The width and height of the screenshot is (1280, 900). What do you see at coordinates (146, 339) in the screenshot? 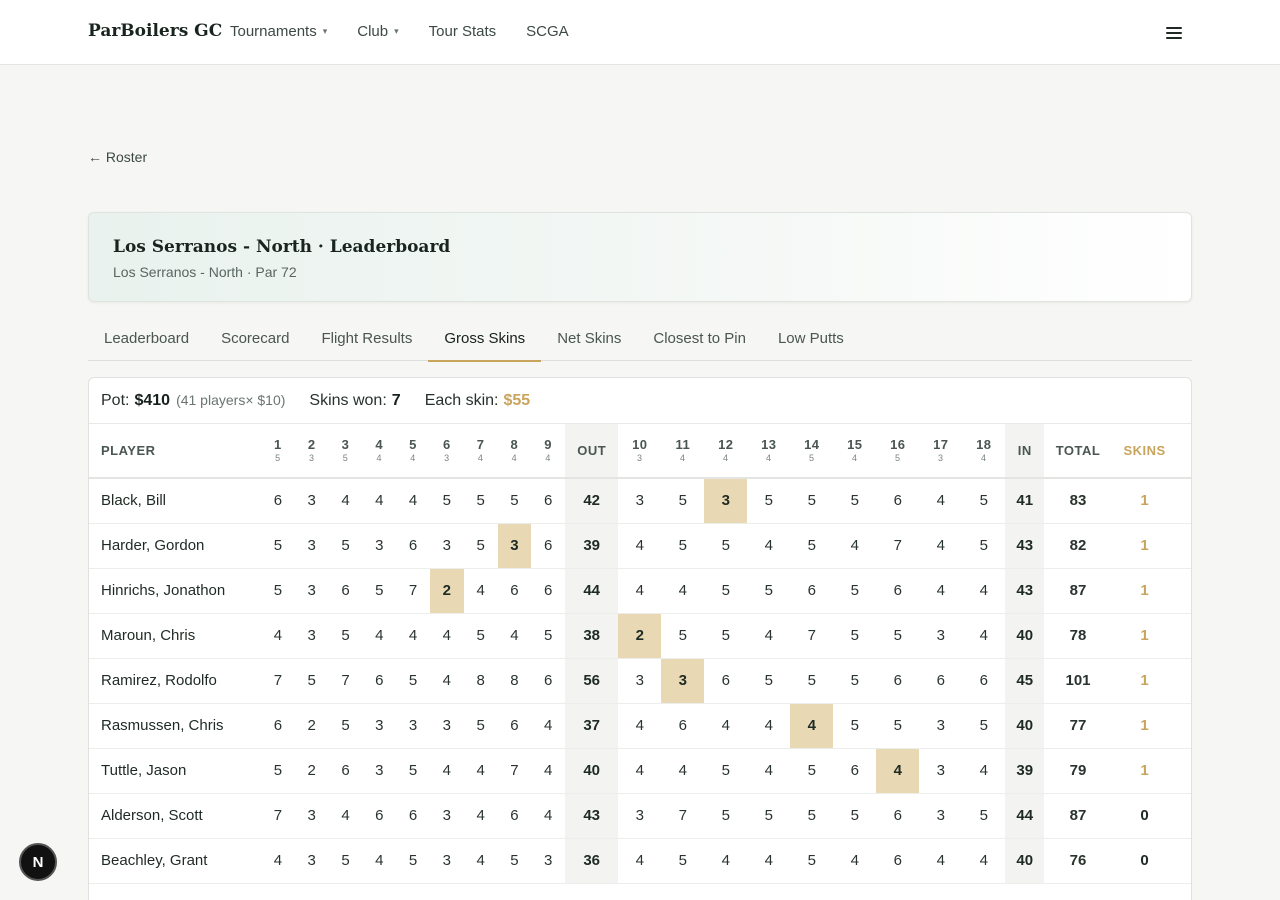
I see `tab-leaderboard: Leaderboard` at bounding box center [146, 339].